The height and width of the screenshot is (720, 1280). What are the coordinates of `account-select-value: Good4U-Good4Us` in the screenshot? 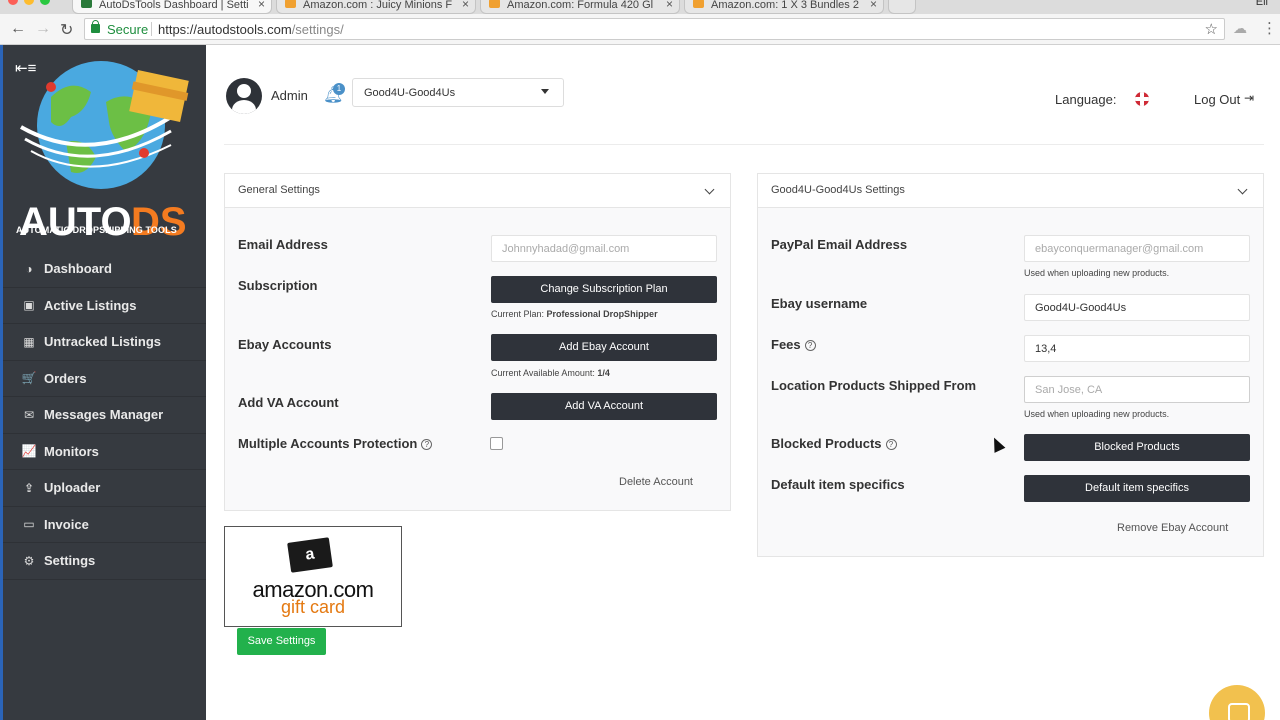 It's located at (410, 93).